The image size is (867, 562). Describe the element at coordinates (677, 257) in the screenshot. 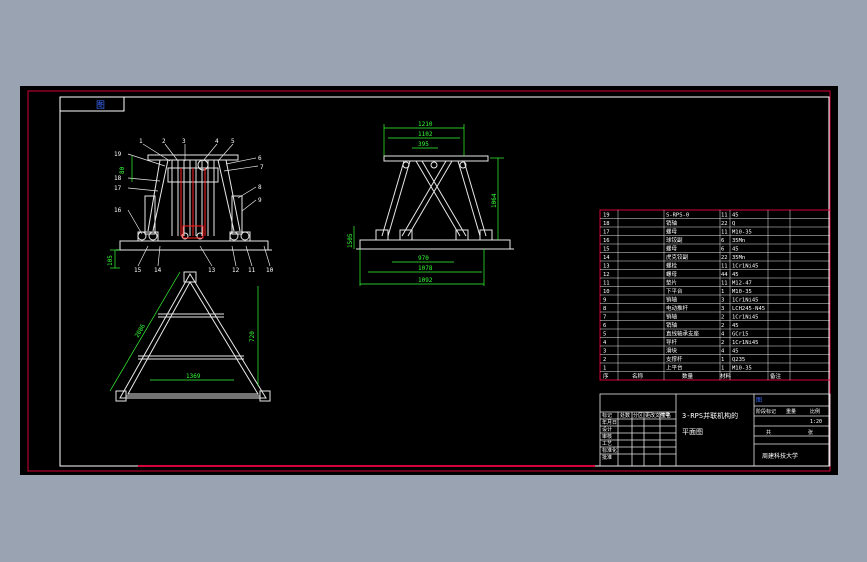

I see `bom-row-name: 虎克铰副` at that location.